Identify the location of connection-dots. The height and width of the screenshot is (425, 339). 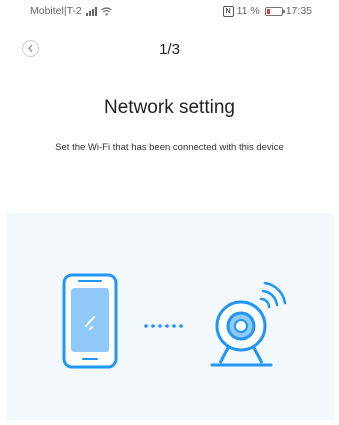
(163, 326).